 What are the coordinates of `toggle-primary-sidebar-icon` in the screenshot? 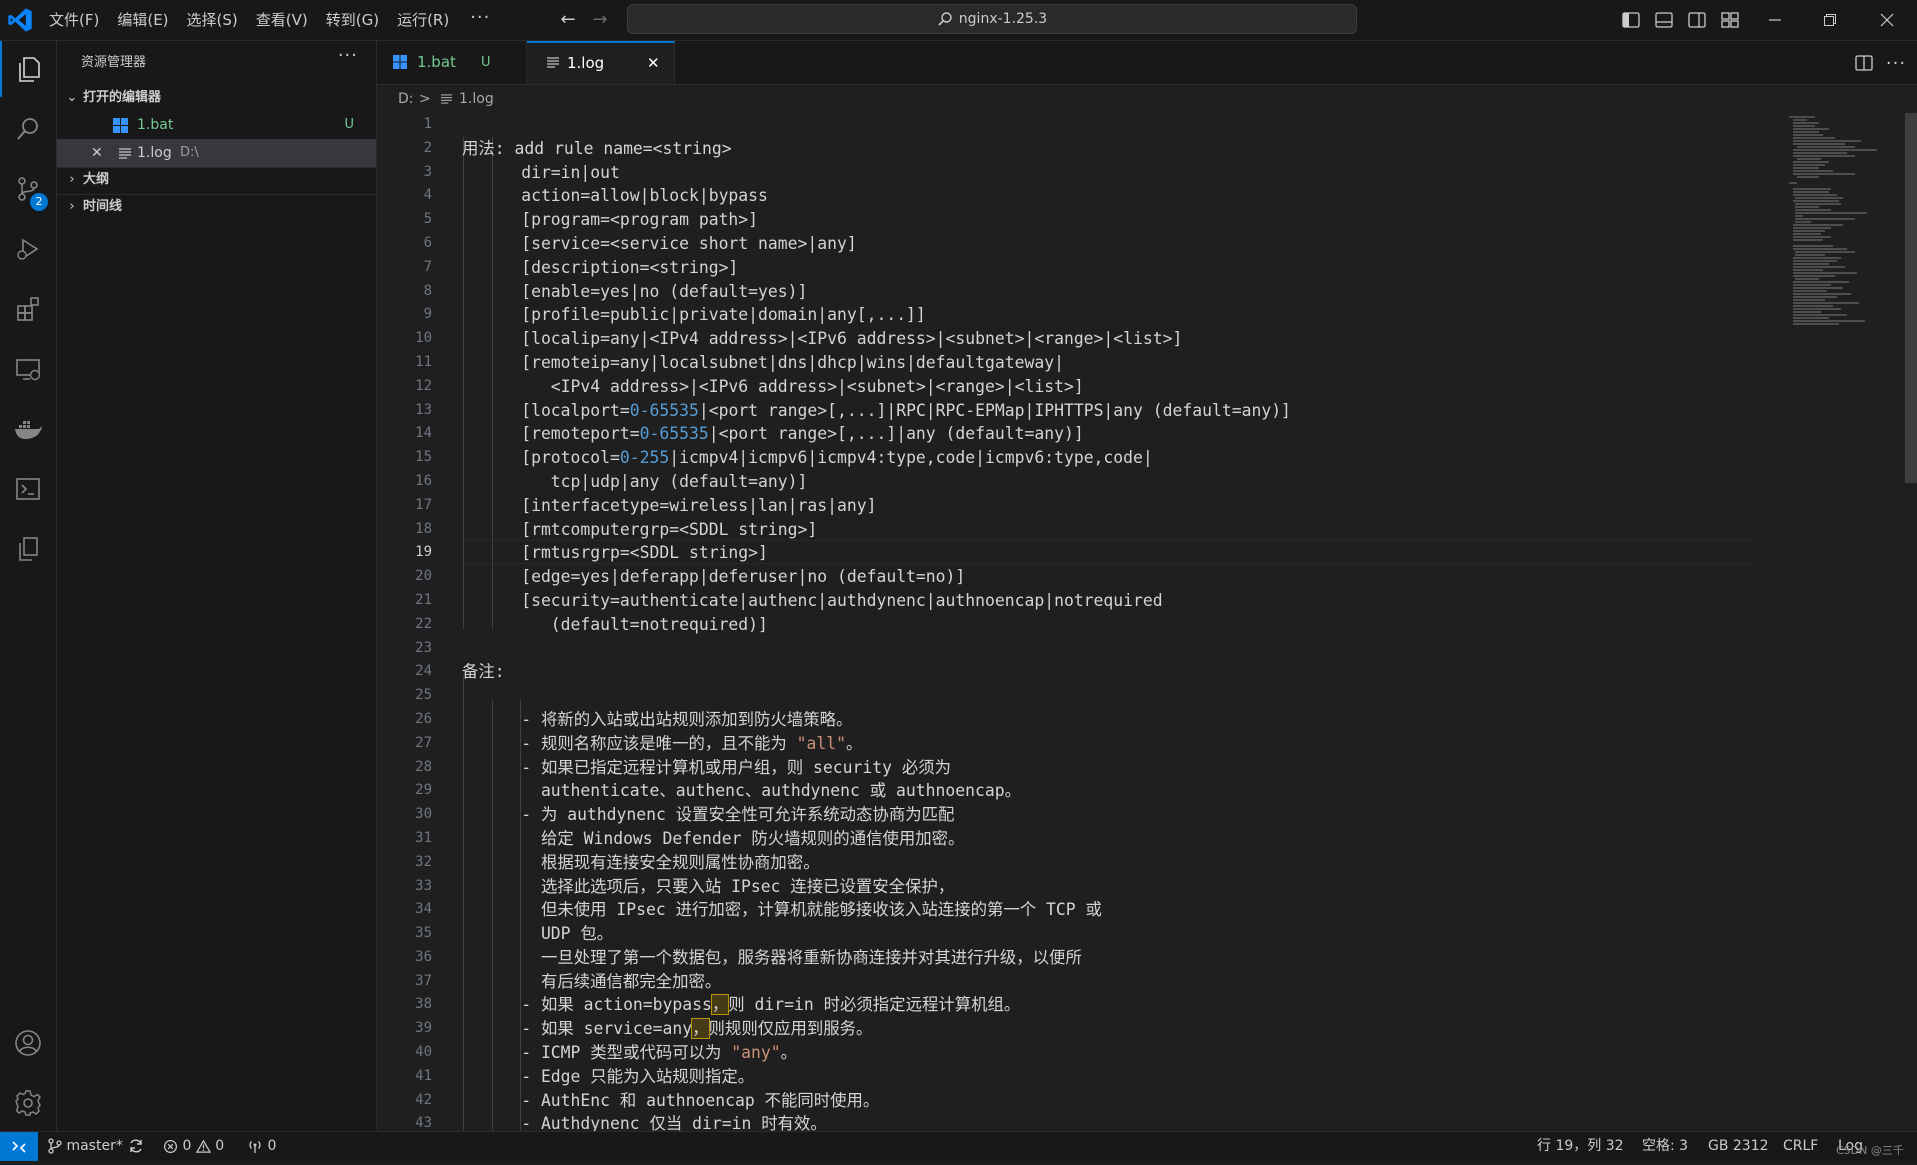 It's located at (1631, 20).